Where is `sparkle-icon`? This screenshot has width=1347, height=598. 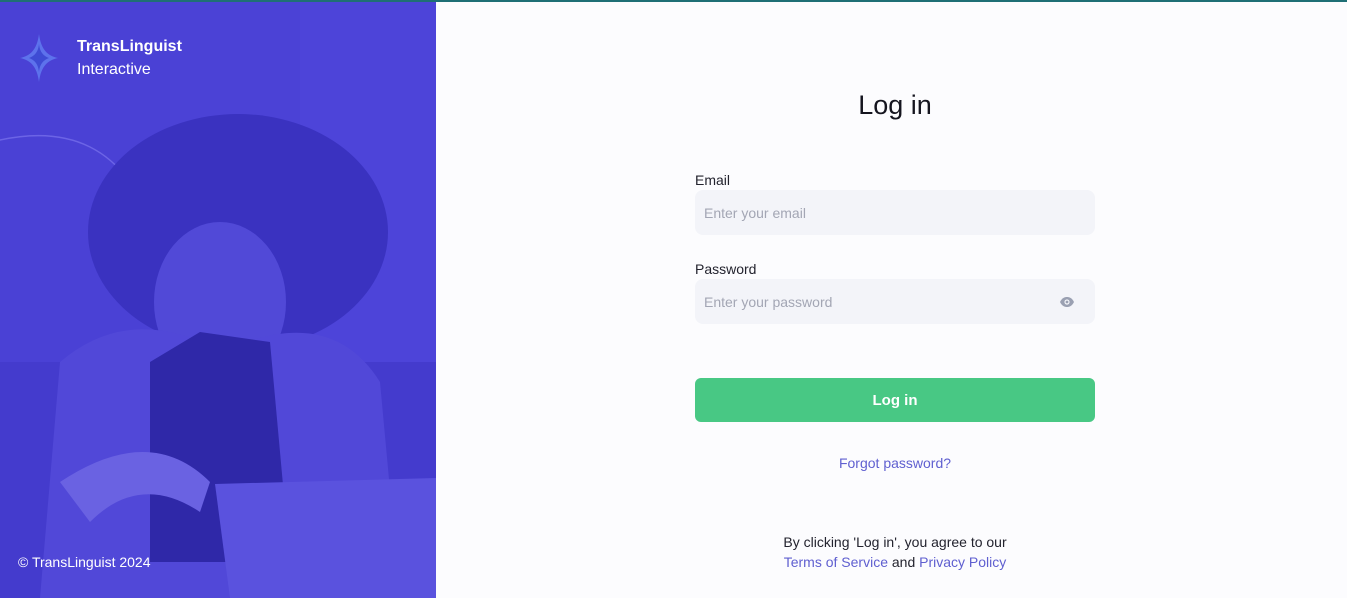
sparkle-icon is located at coordinates (39, 58).